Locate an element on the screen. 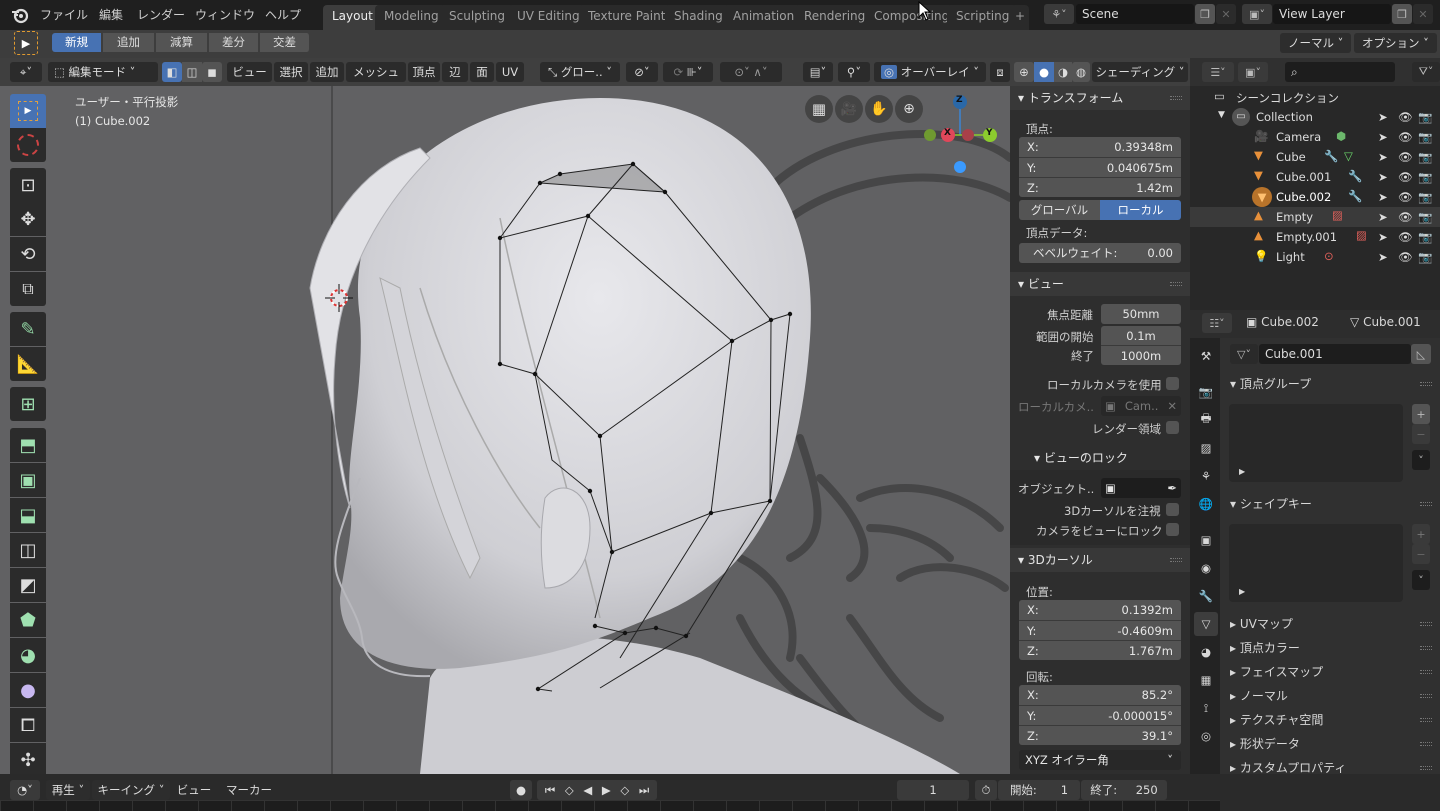 Image resolution: width=1440 pixels, height=811 pixels. jump-start-icon: ⏮ is located at coordinates (550, 790).